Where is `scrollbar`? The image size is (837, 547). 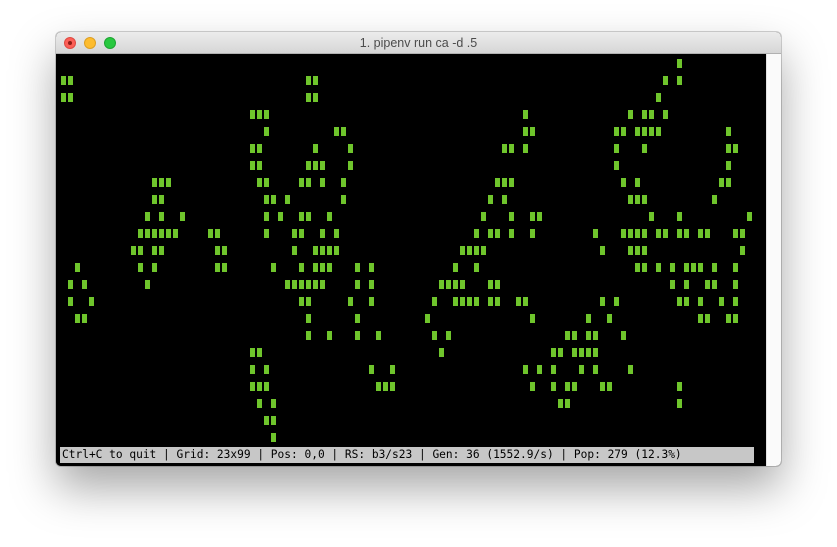 scrollbar is located at coordinates (773, 260).